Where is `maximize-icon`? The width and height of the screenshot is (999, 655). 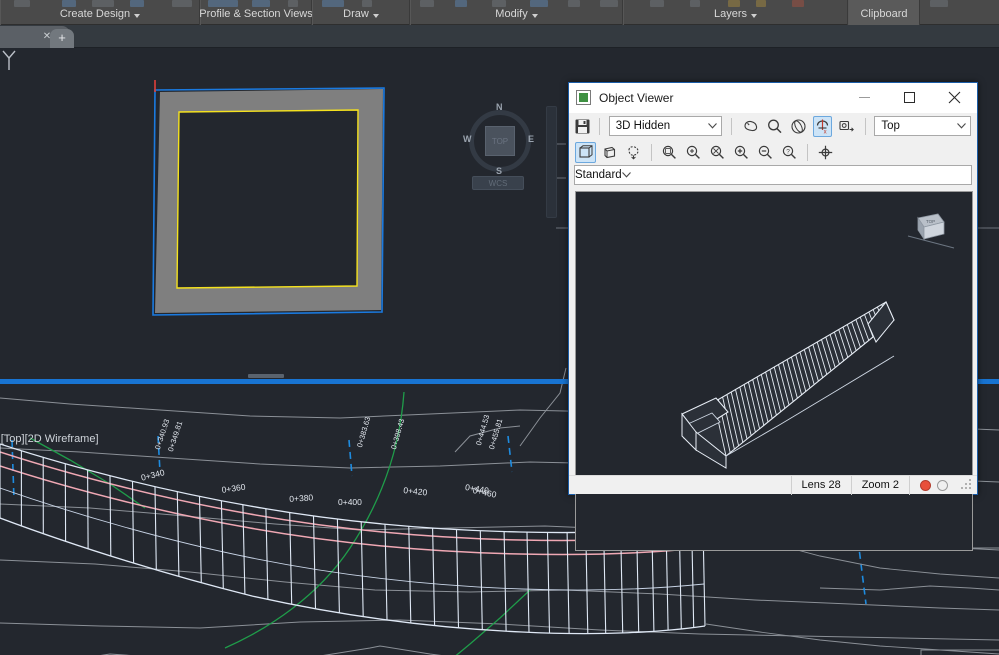 maximize-icon is located at coordinates (909, 97).